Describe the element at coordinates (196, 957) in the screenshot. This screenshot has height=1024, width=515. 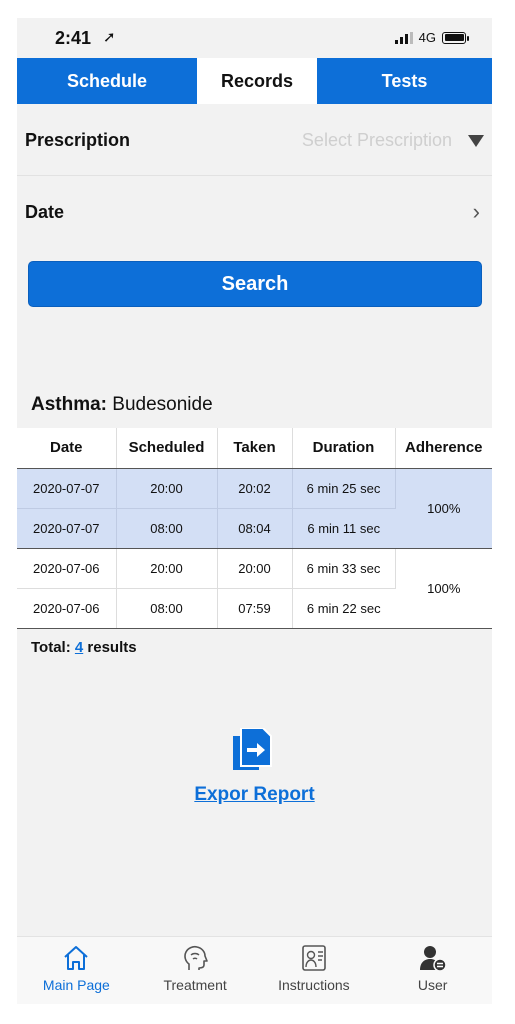
I see `head-icon` at that location.